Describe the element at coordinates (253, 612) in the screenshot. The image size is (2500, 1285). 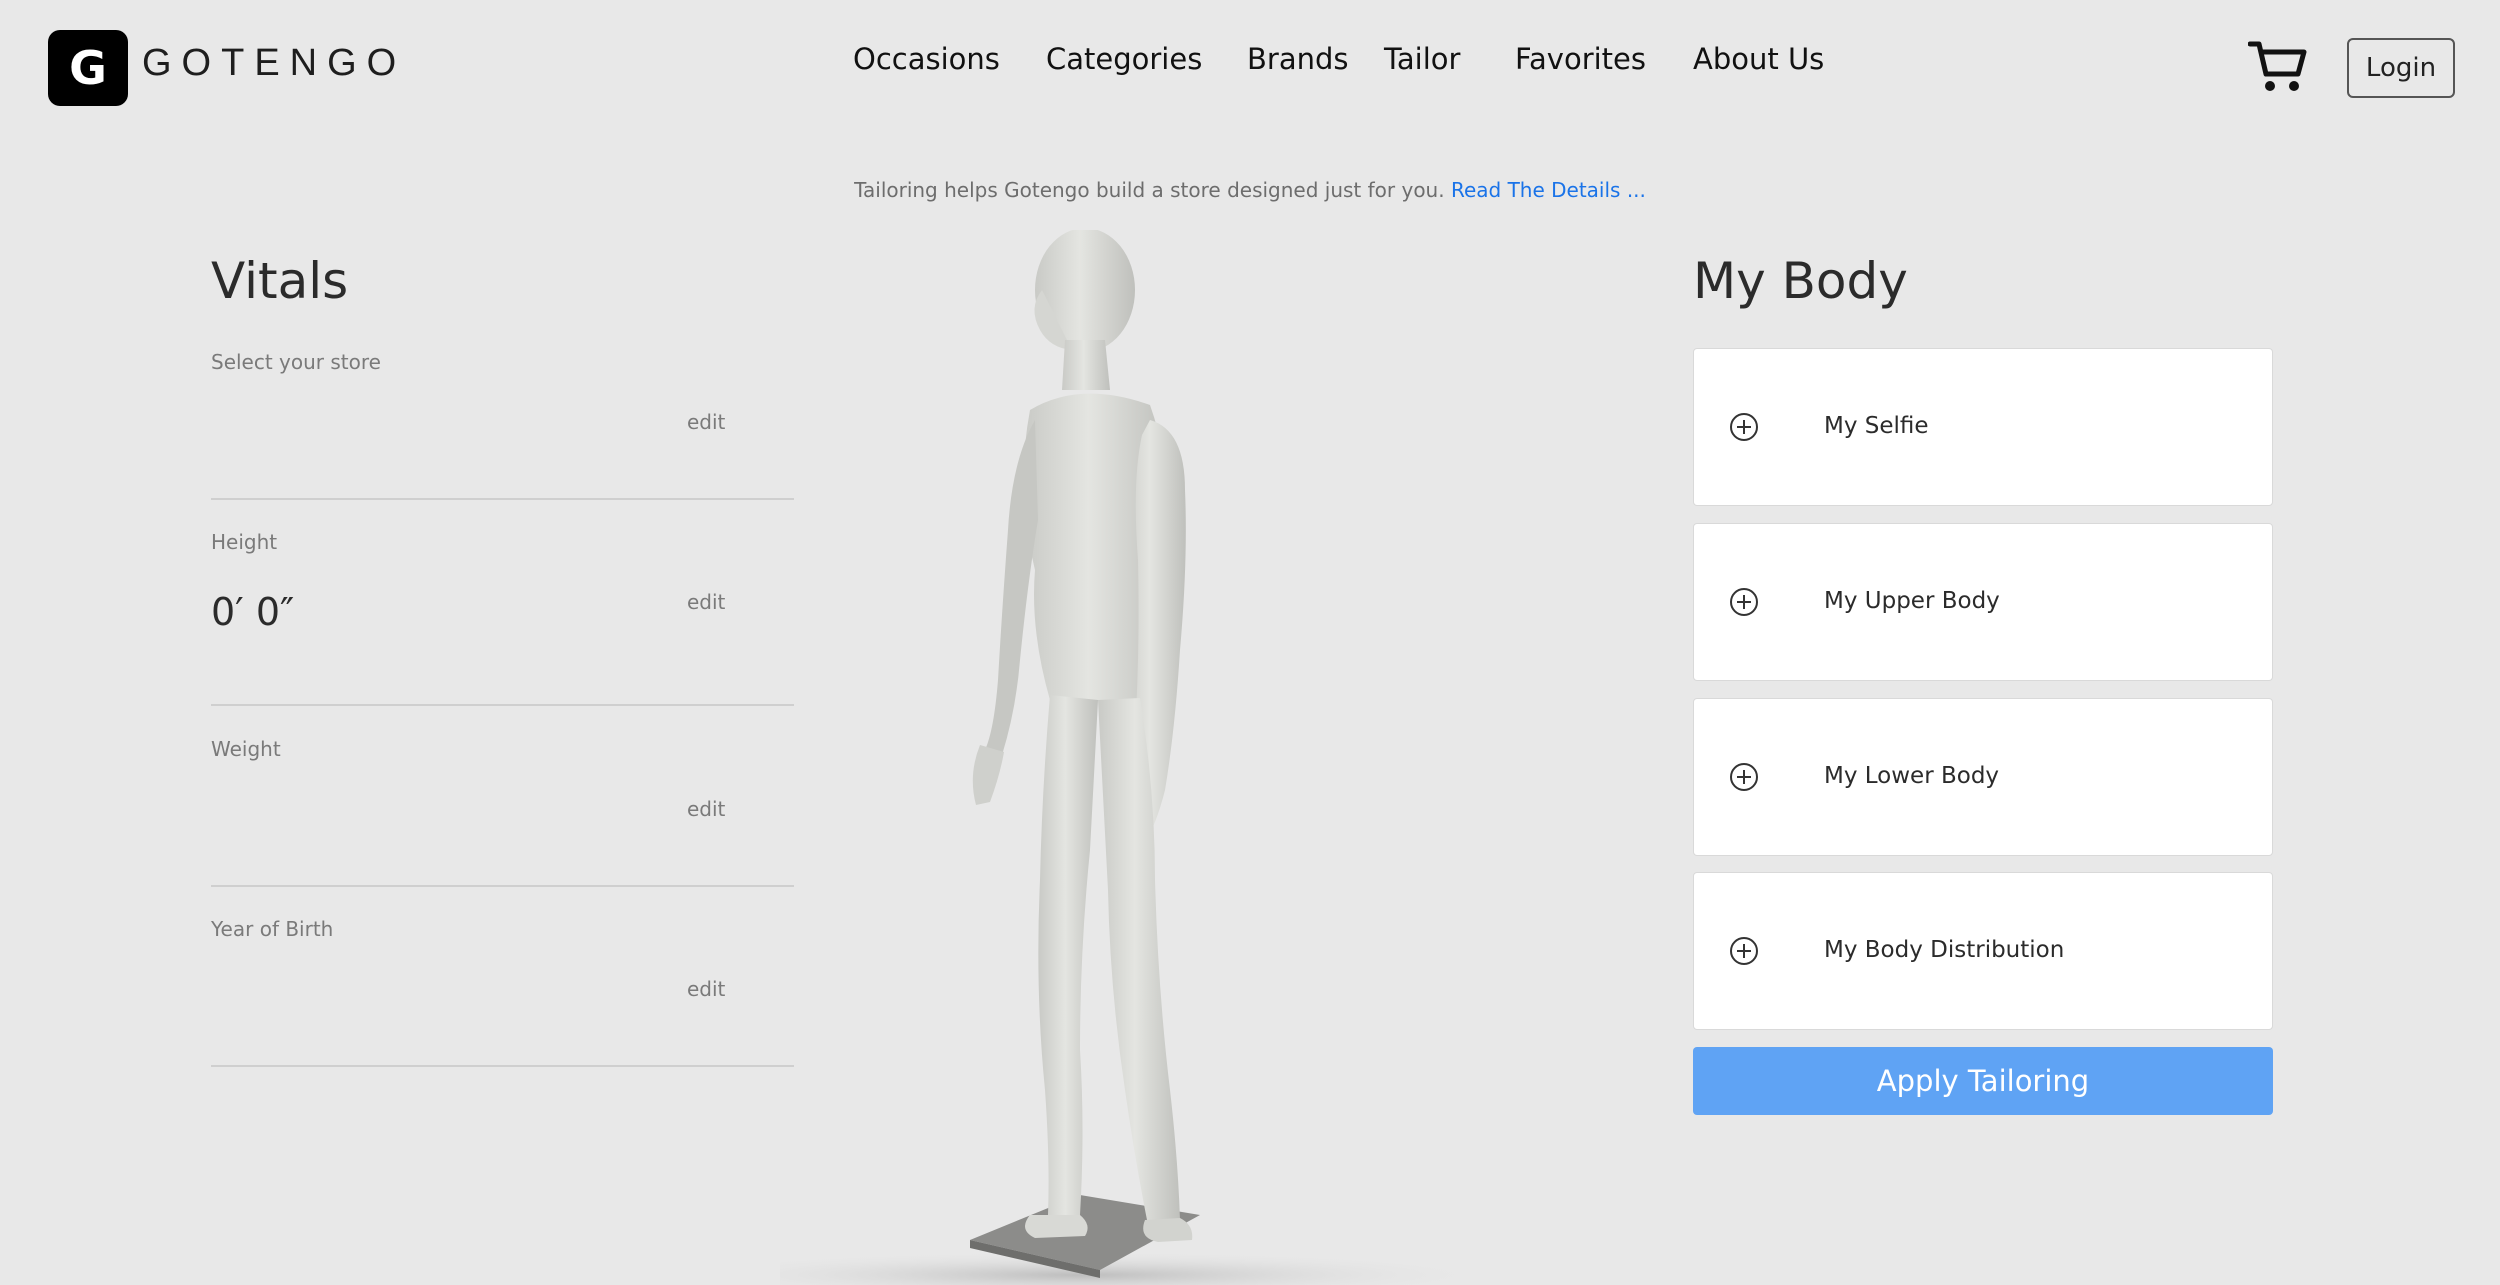
I see `height-value: 0′ 0″` at that location.